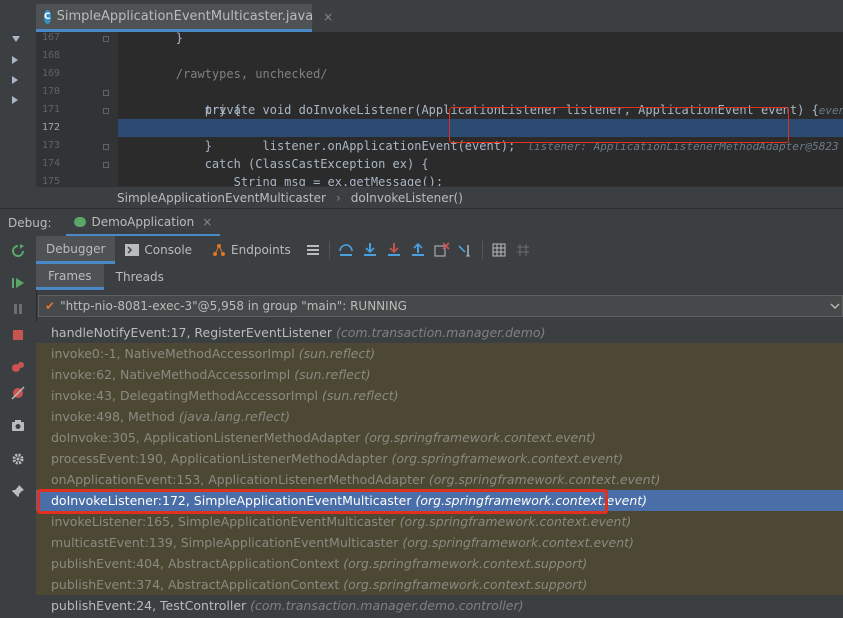 The image size is (843, 618). I want to click on editor-gutter: 167 168 169 170 171 172 173 174 175, so click(77, 109).